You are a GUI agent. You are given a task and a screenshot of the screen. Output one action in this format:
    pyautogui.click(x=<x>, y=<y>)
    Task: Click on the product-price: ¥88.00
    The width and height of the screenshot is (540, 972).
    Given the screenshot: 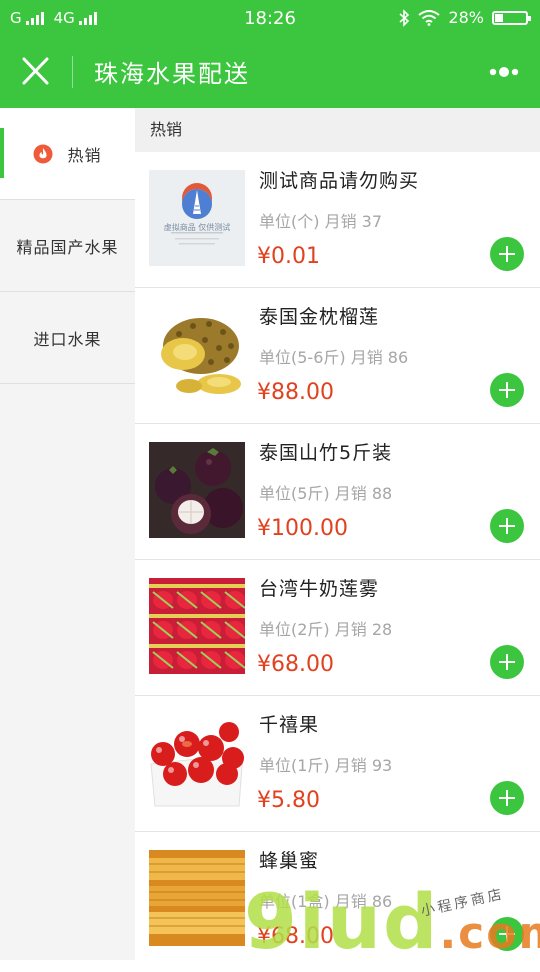 What is the action you would take?
    pyautogui.click(x=295, y=392)
    